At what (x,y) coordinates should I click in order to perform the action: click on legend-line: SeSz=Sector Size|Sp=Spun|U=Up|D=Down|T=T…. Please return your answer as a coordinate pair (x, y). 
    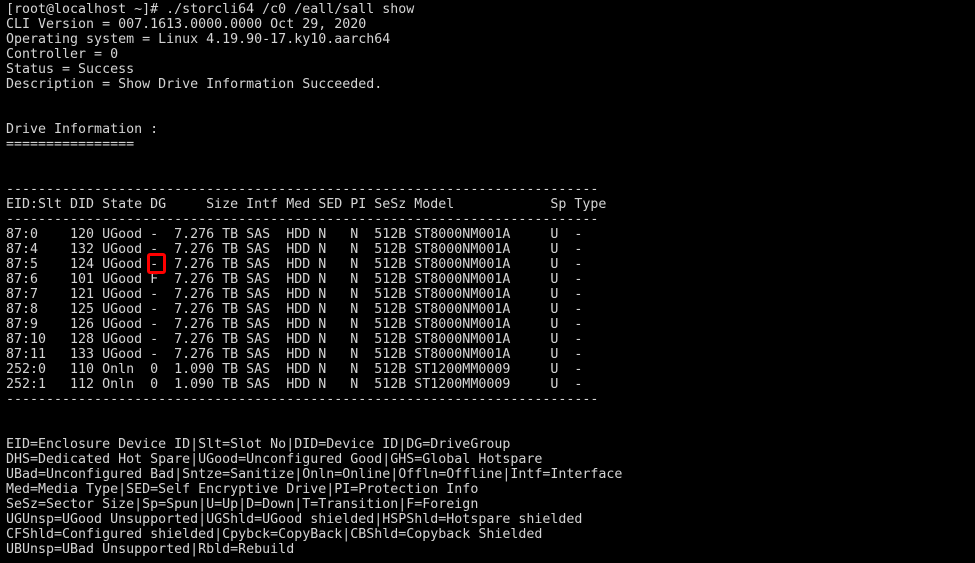
    Looking at the image, I should click on (242, 504).